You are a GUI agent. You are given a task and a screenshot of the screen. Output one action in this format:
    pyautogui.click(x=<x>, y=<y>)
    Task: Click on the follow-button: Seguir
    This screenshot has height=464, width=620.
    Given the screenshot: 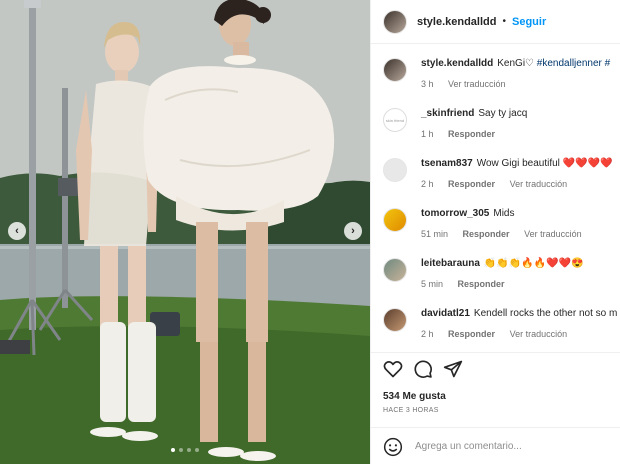 What is the action you would take?
    pyautogui.click(x=529, y=22)
    